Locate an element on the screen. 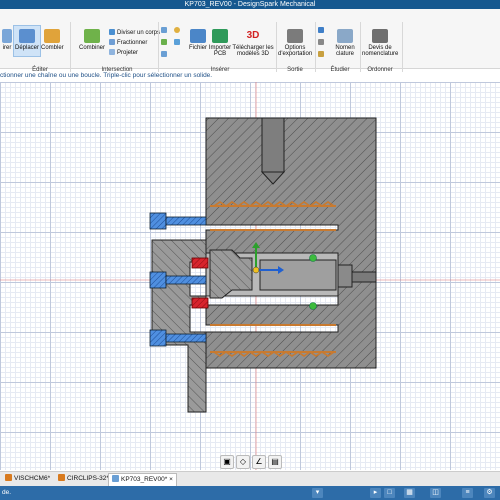 The image size is (500, 500). screw-top is located at coordinates (178, 221).